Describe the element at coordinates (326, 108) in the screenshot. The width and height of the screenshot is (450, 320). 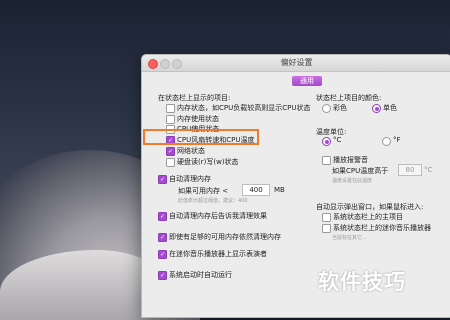
I see `radio-color-colorful` at that location.